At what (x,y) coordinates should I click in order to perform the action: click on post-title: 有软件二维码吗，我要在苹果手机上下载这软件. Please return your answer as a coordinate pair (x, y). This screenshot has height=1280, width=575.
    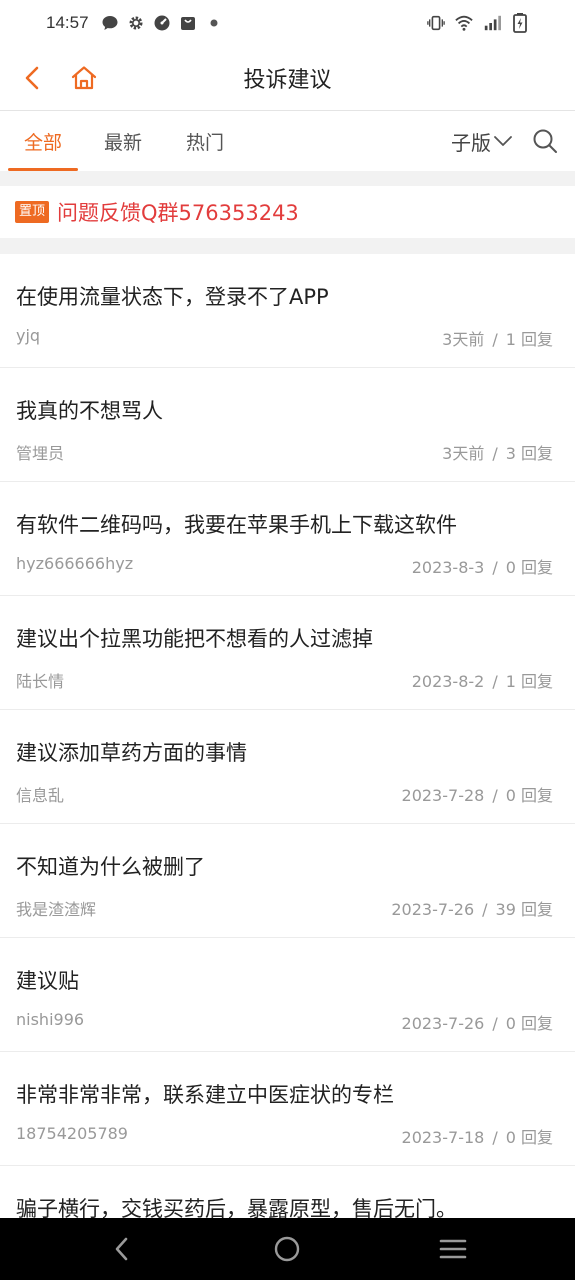
    Looking at the image, I should click on (236, 525).